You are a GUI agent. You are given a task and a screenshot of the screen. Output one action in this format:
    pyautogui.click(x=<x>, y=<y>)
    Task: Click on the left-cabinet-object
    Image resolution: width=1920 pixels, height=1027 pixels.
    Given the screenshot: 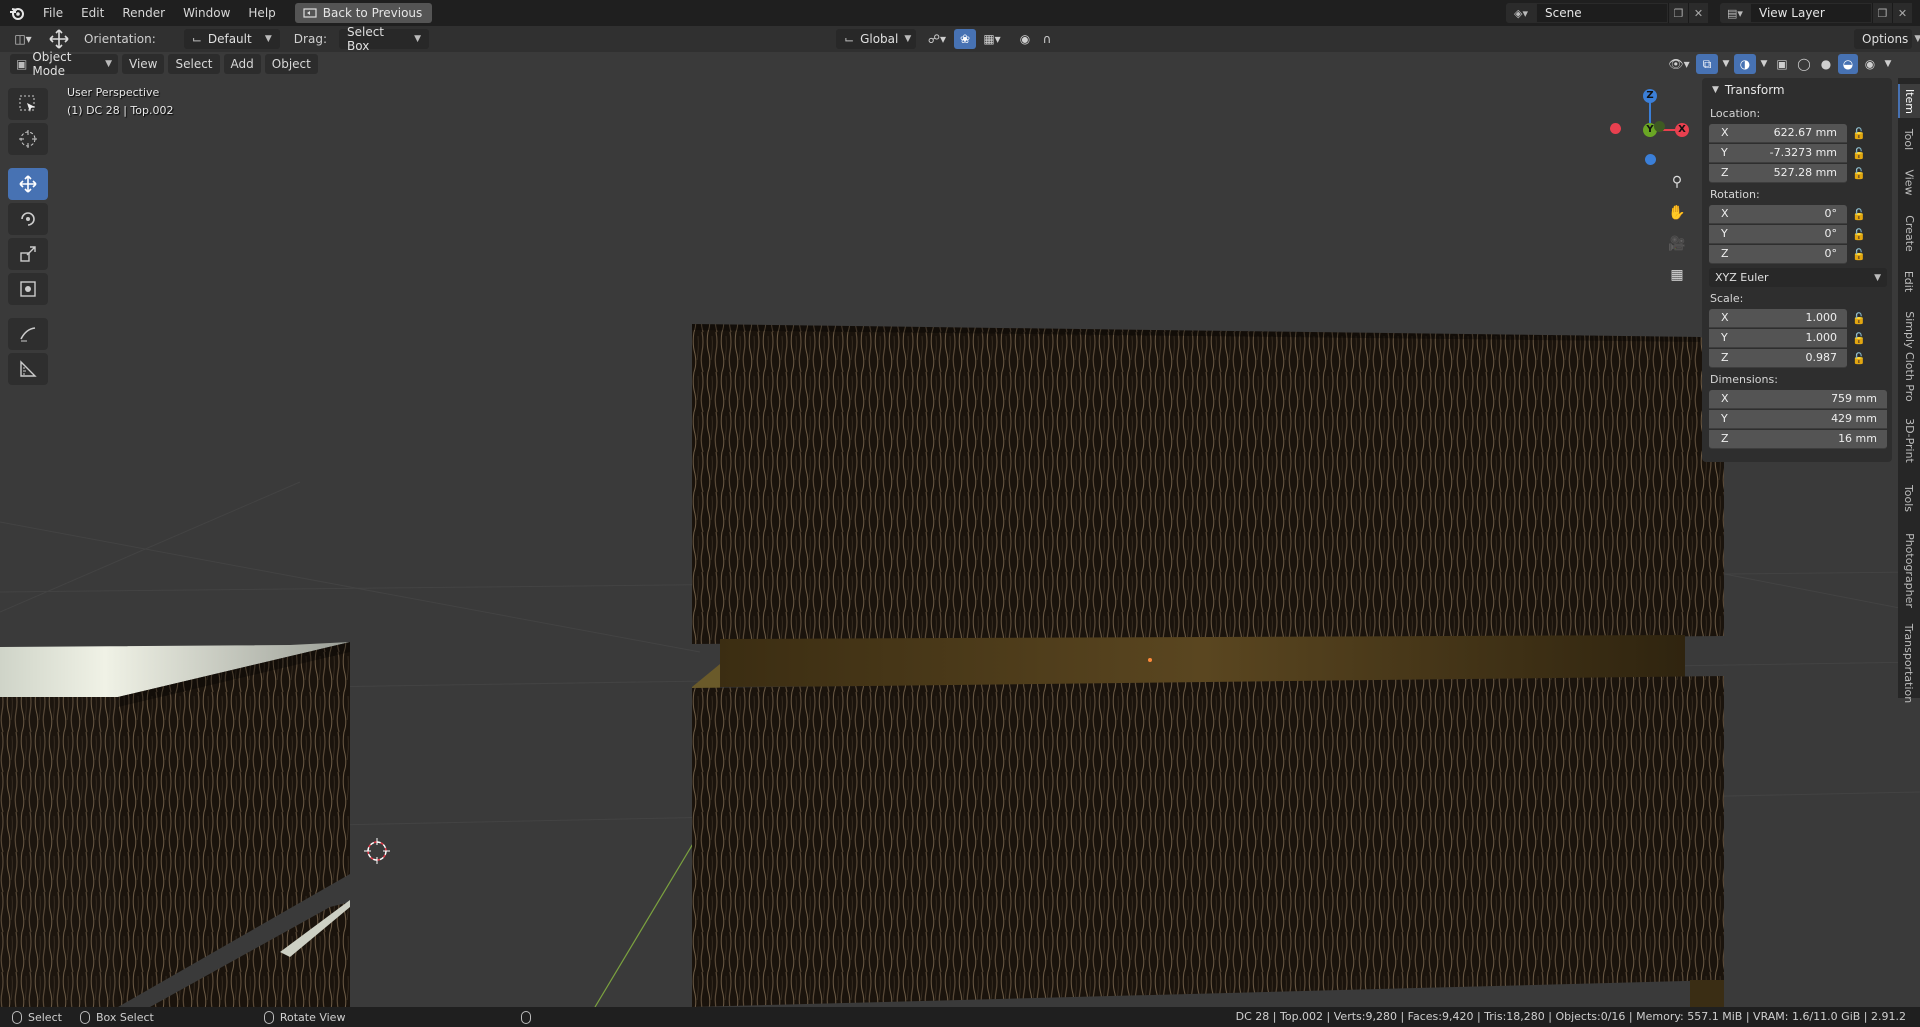 What is the action you would take?
    pyautogui.click(x=175, y=824)
    